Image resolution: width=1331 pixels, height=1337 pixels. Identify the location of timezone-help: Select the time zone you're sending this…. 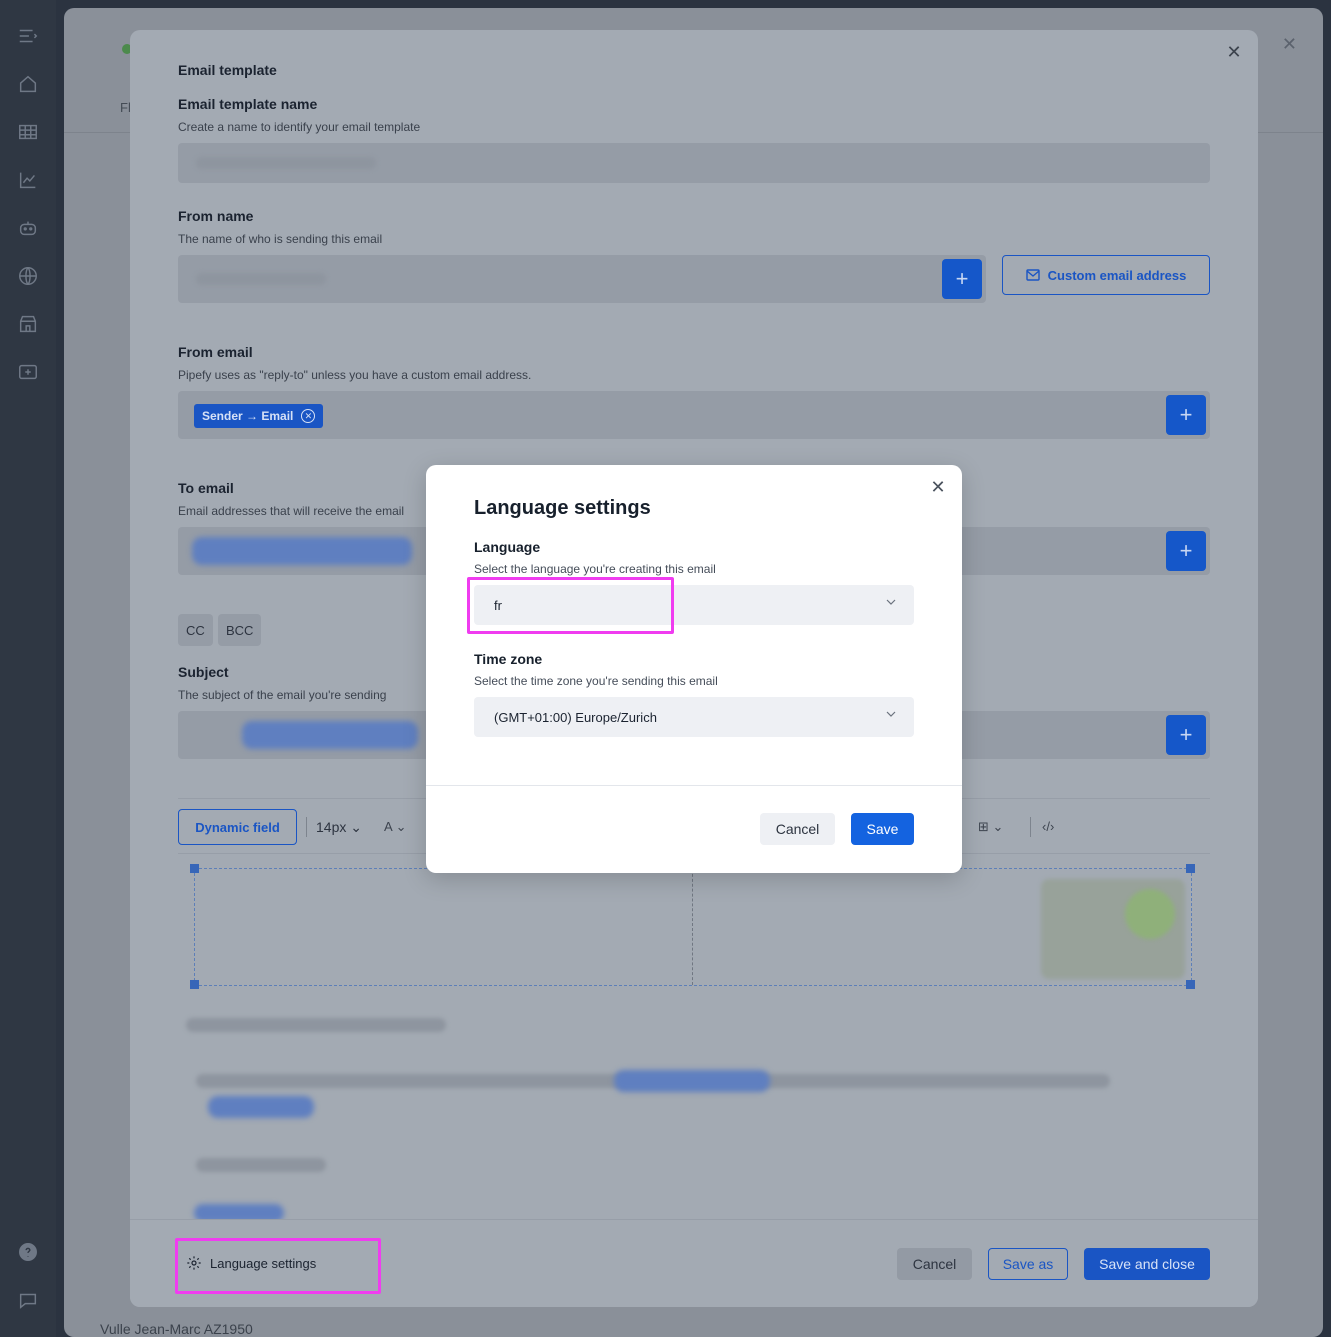
(596, 681).